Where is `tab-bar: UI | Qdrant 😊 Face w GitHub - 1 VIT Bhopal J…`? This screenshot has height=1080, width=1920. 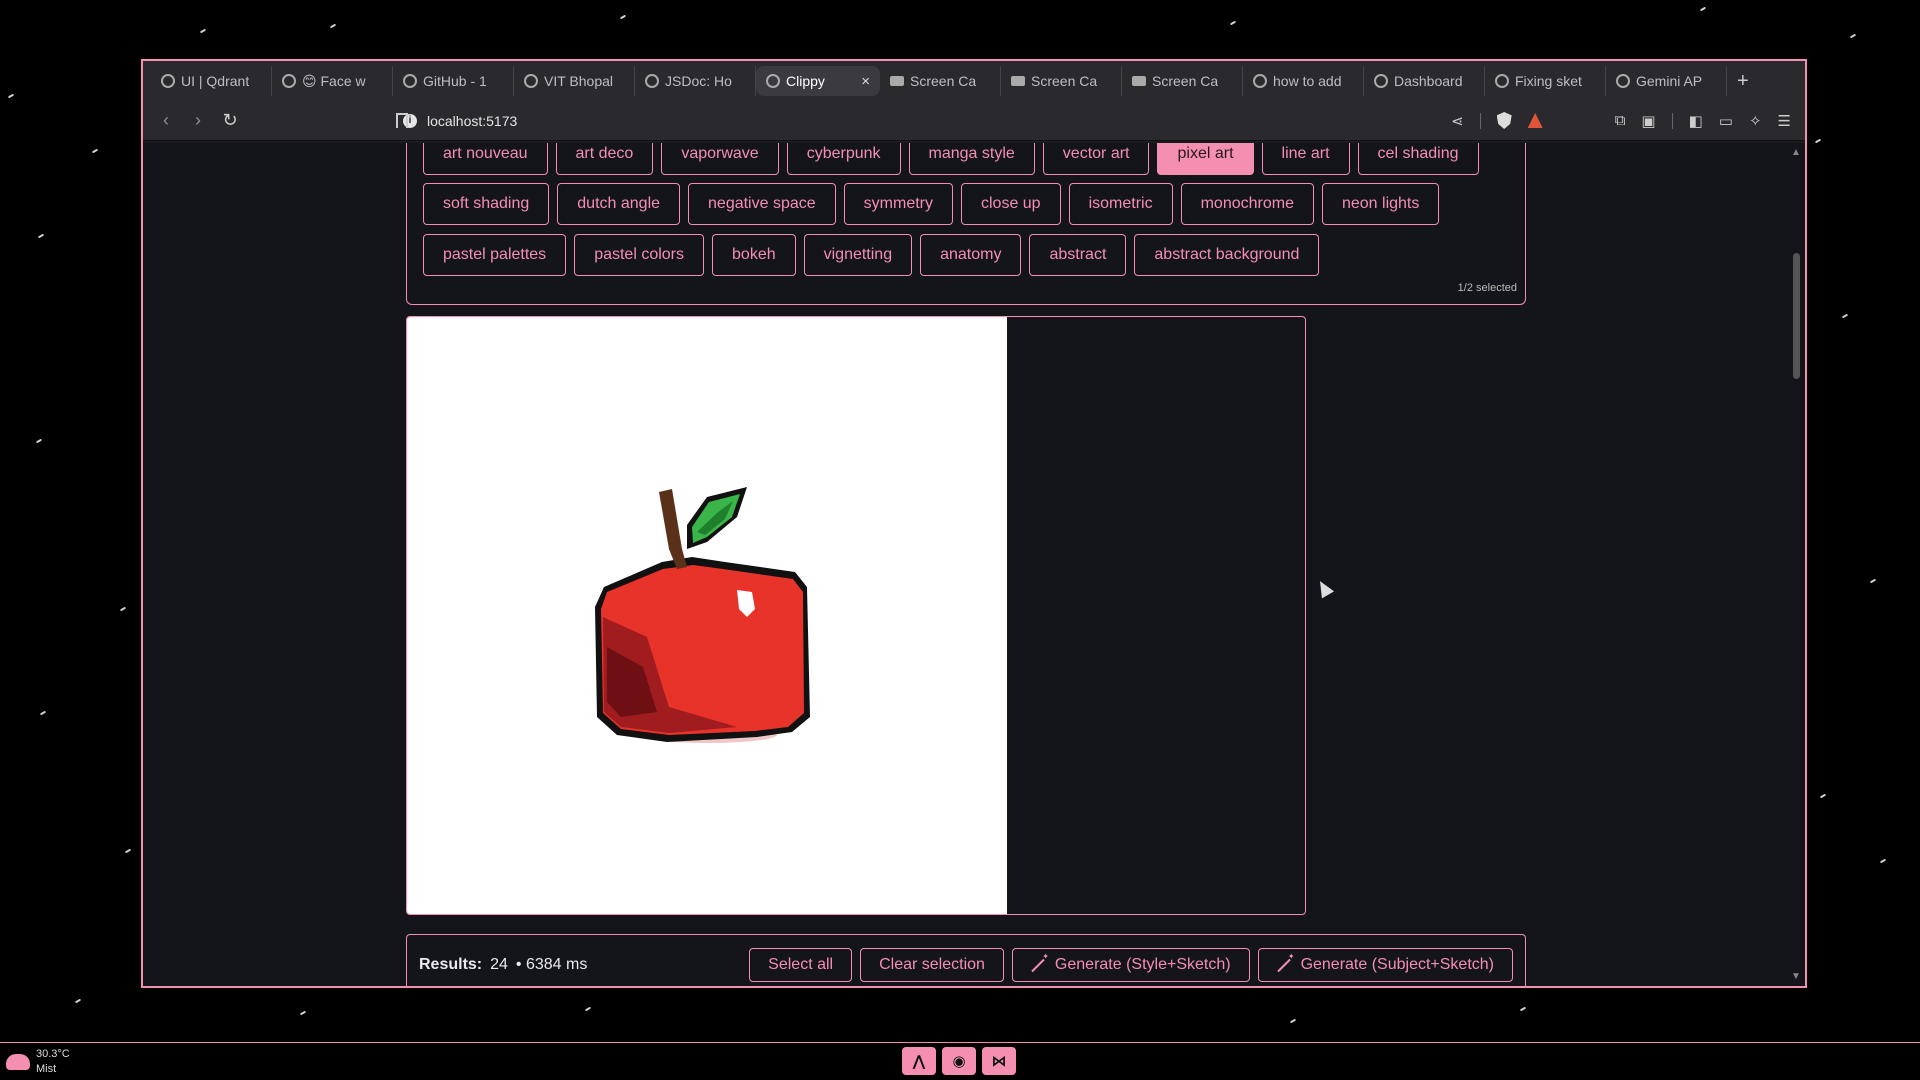 tab-bar: UI | Qdrant 😊 Face w GitHub - 1 VIT Bhopal J… is located at coordinates (974, 81).